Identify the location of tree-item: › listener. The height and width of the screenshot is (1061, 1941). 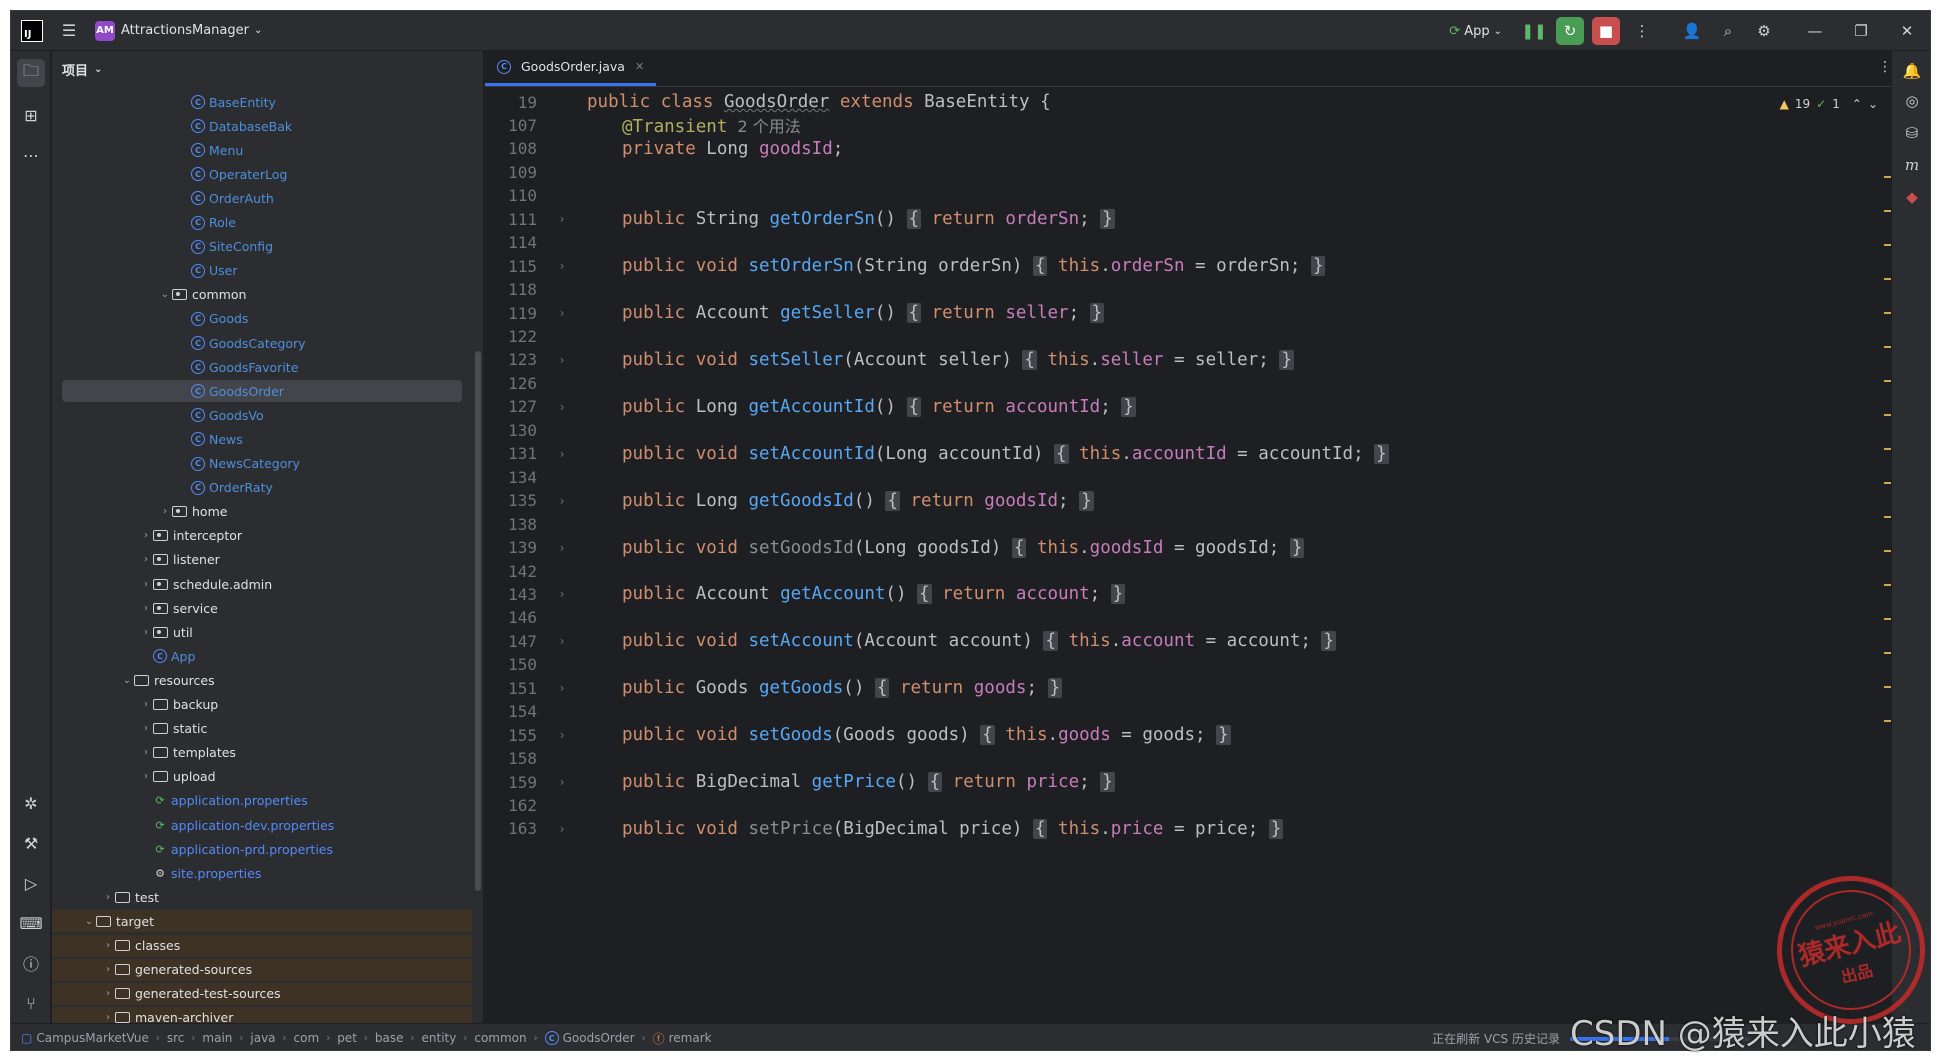
(262, 560).